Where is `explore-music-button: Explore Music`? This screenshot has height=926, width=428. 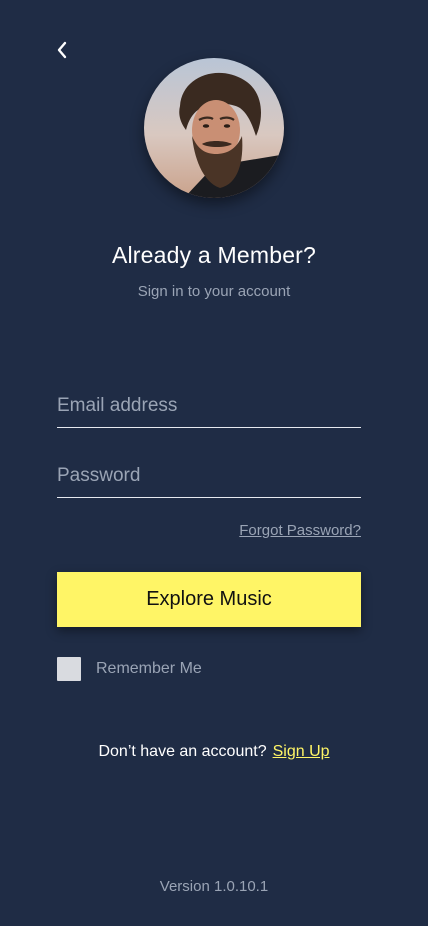
explore-music-button: Explore Music is located at coordinates (209, 599).